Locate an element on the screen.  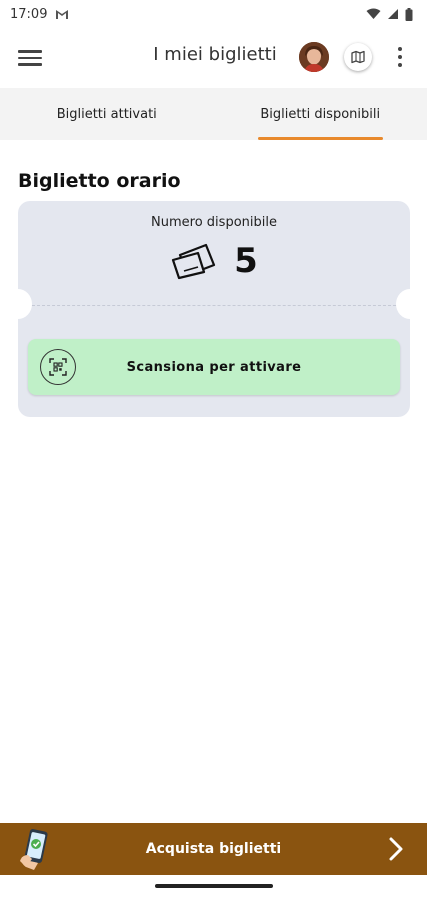
available-count-row: 5 is located at coordinates (214, 261).